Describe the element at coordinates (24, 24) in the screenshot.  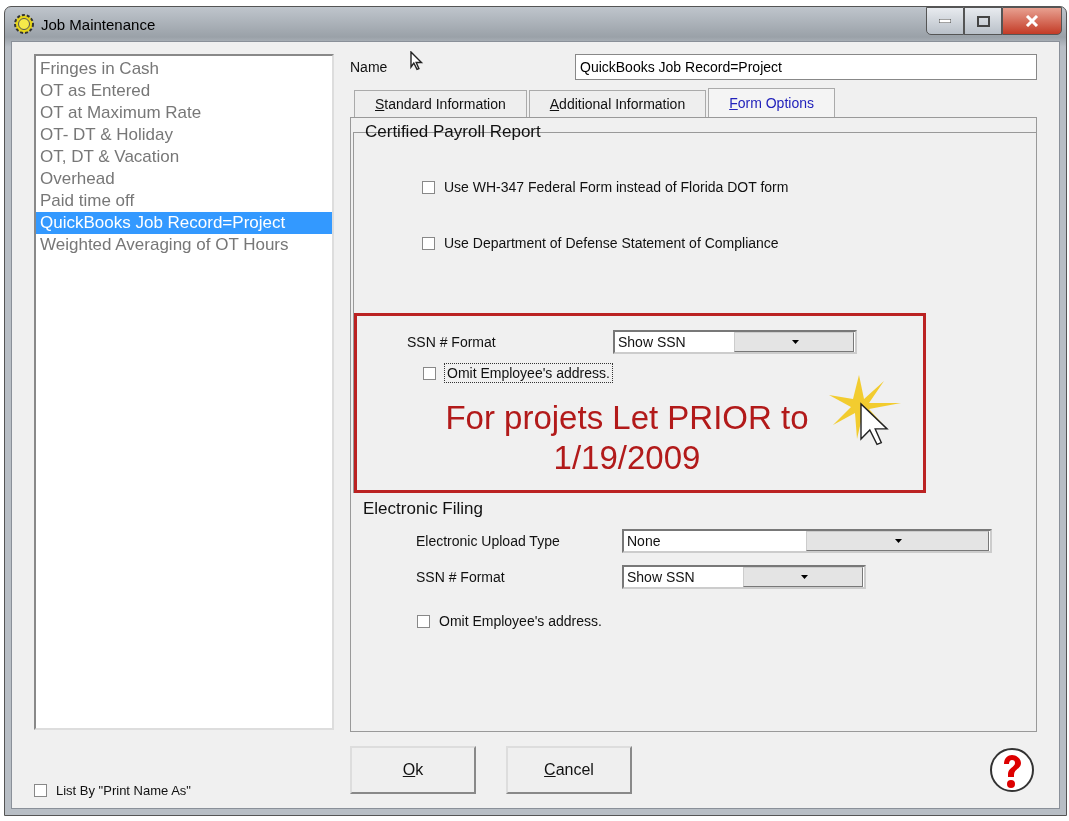
I see `gear-icon` at that location.